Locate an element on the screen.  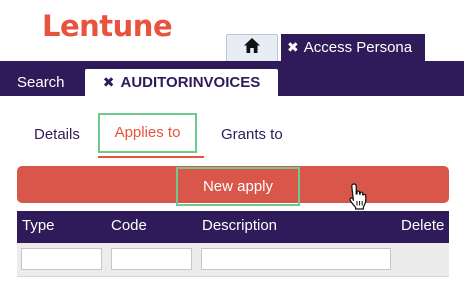
new-apply-button: New apply is located at coordinates (238, 186).